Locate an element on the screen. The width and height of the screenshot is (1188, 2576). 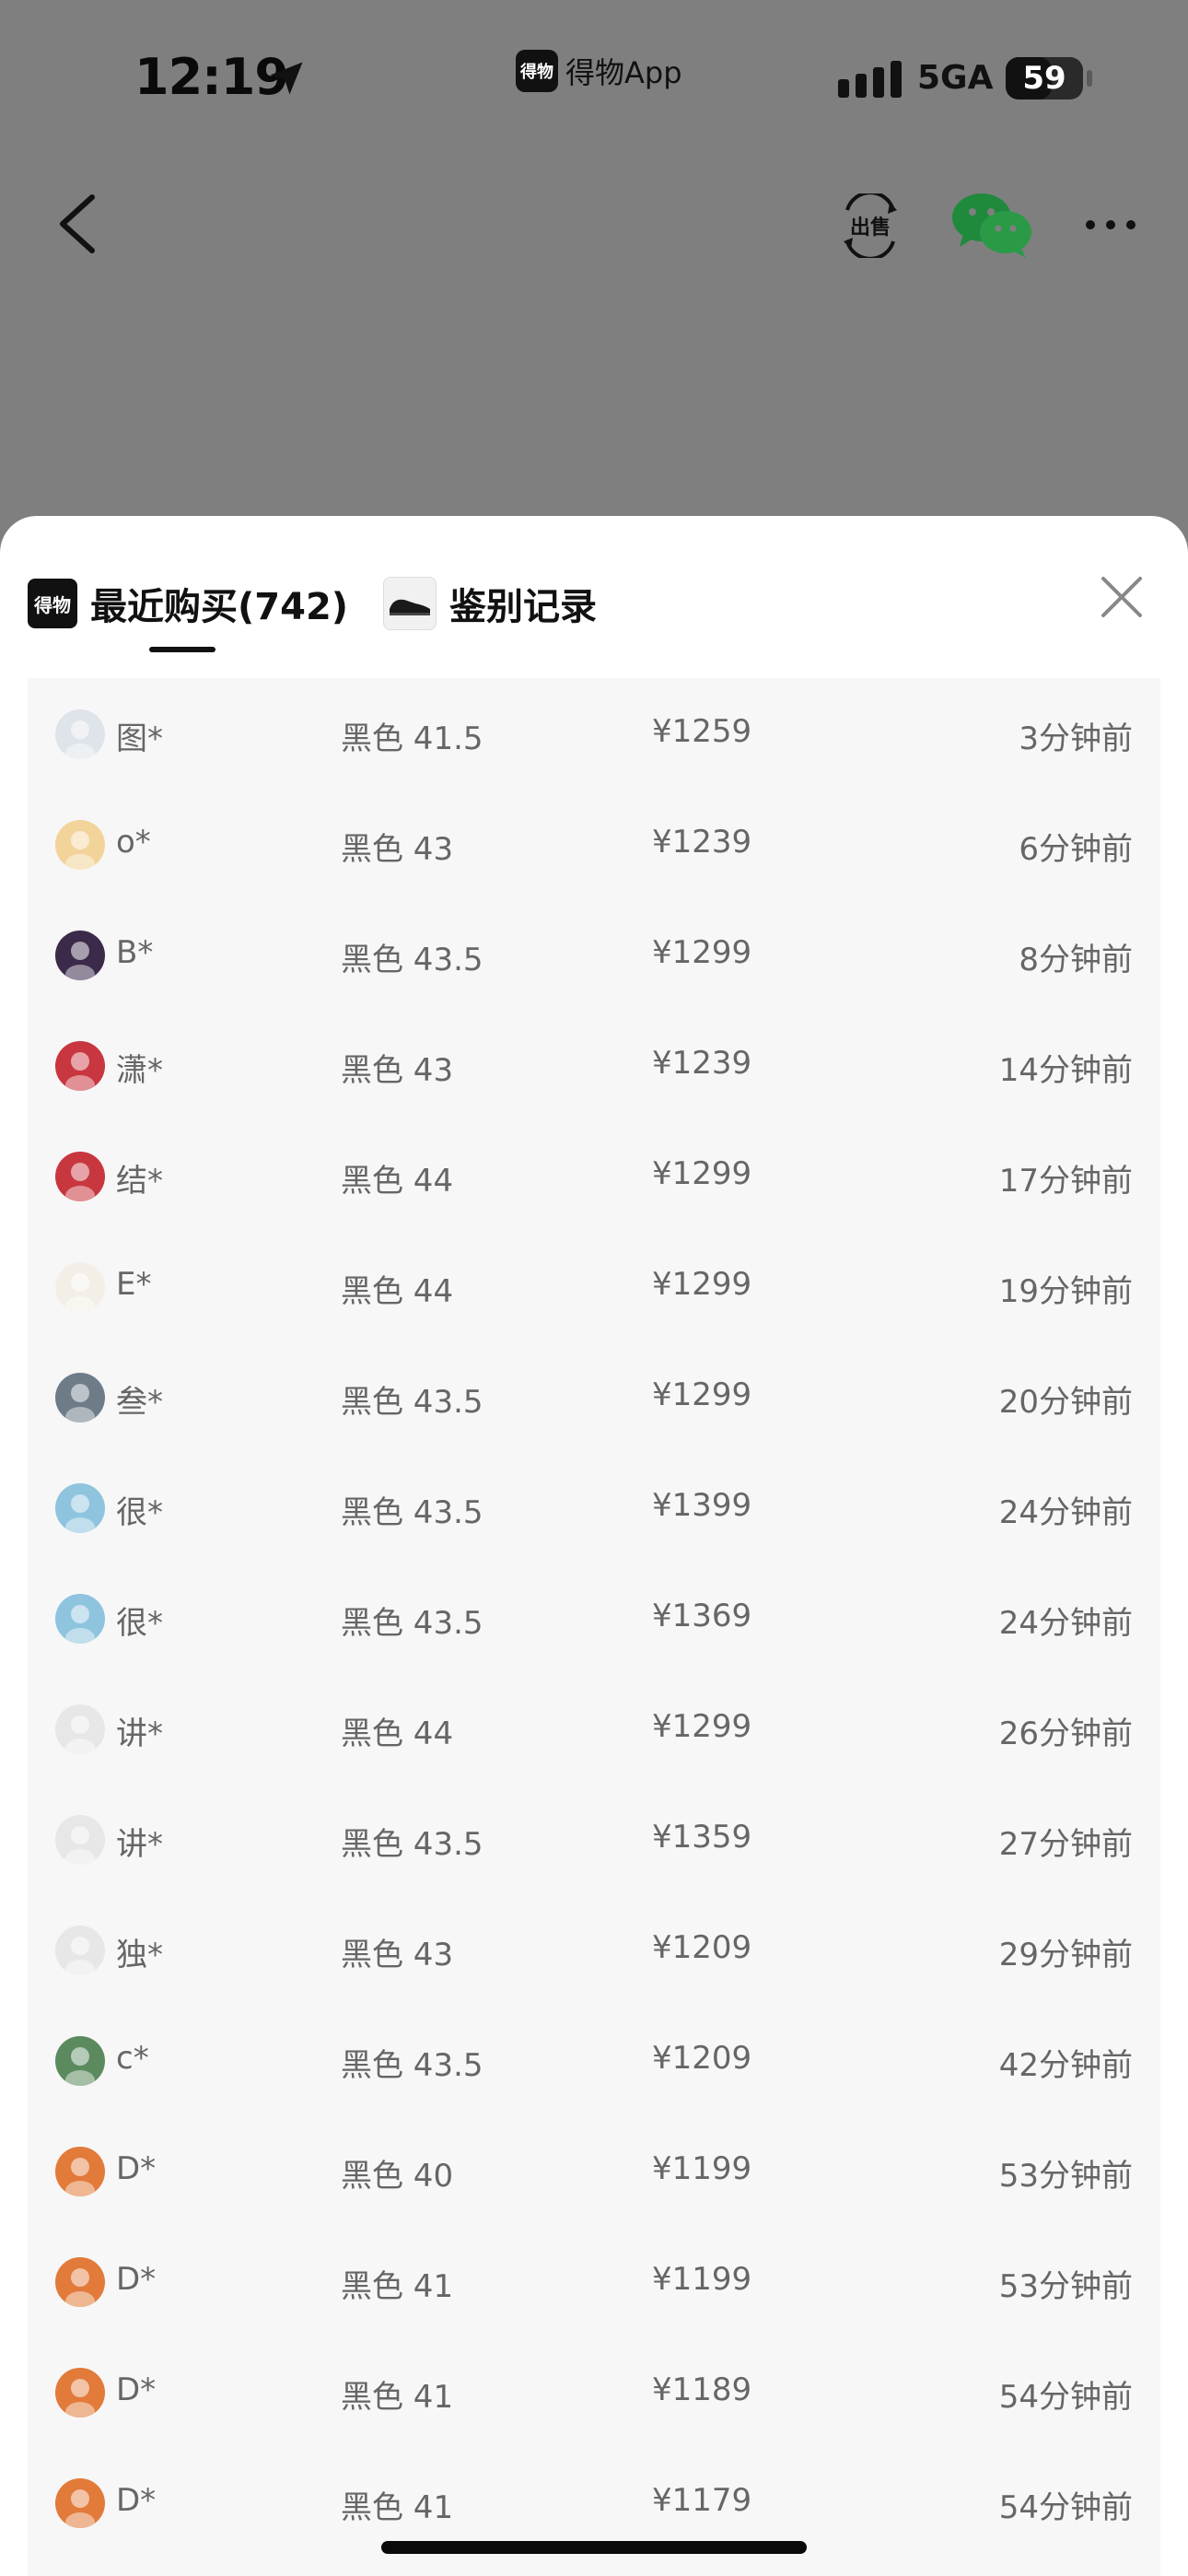
sell-icon: 出售 is located at coordinates (870, 226).